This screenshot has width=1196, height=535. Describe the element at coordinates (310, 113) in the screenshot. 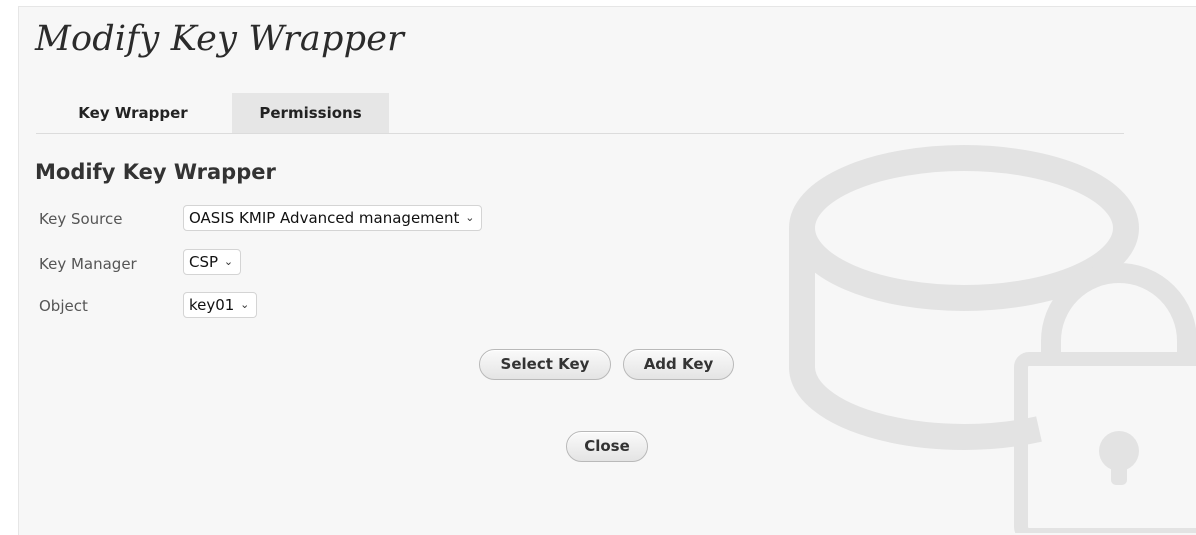

I see `tab-permissions: Permissions` at that location.